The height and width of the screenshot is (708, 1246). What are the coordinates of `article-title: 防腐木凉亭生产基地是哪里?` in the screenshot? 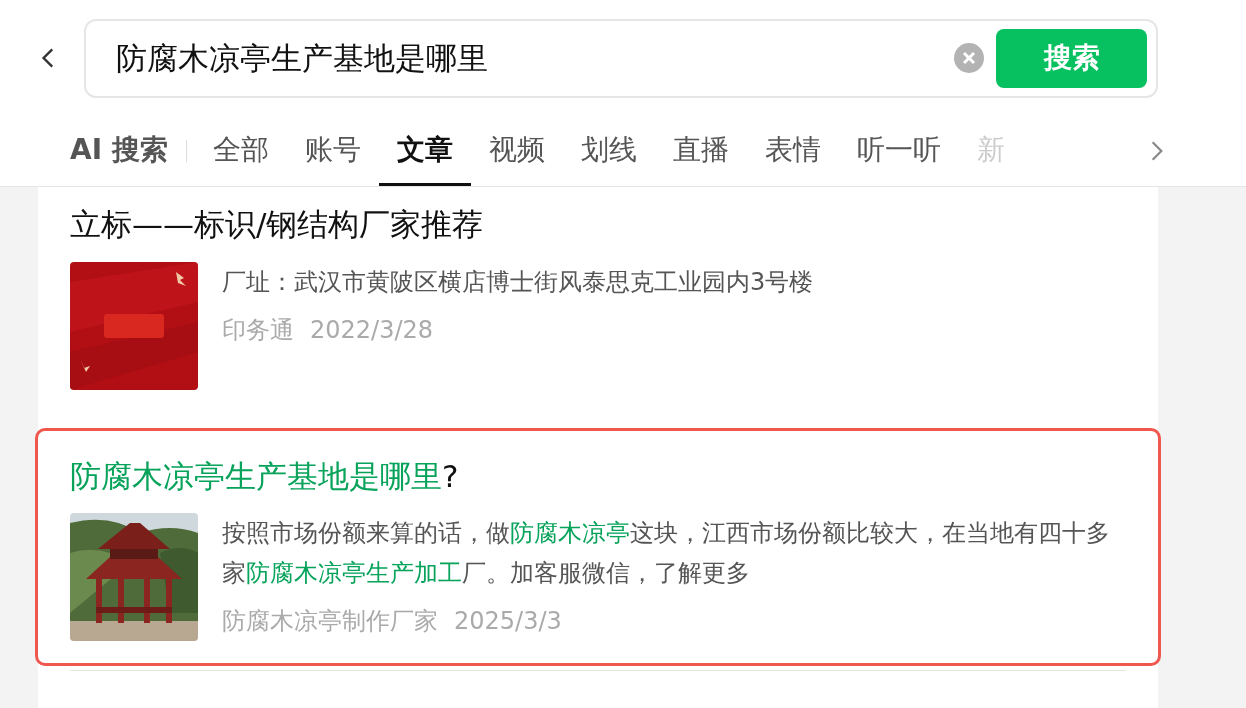 It's located at (265, 476).